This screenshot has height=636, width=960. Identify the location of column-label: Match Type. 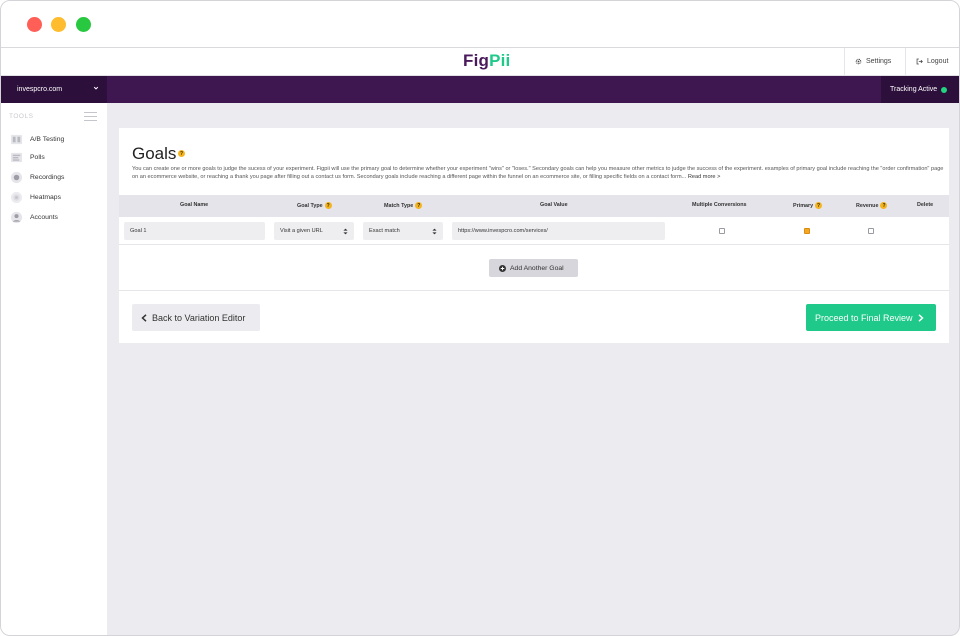
(399, 205).